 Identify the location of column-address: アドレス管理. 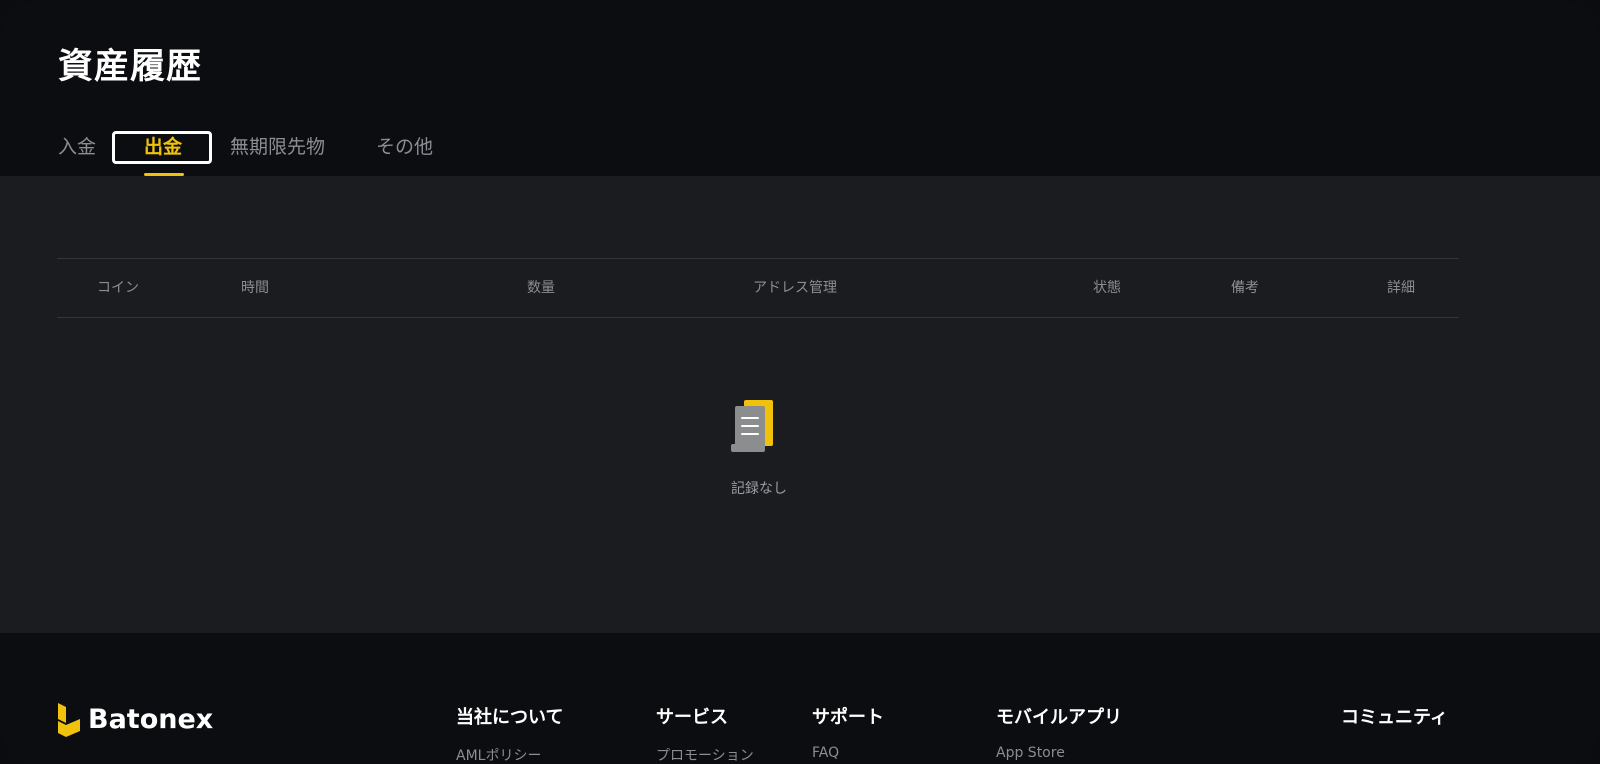
(795, 288).